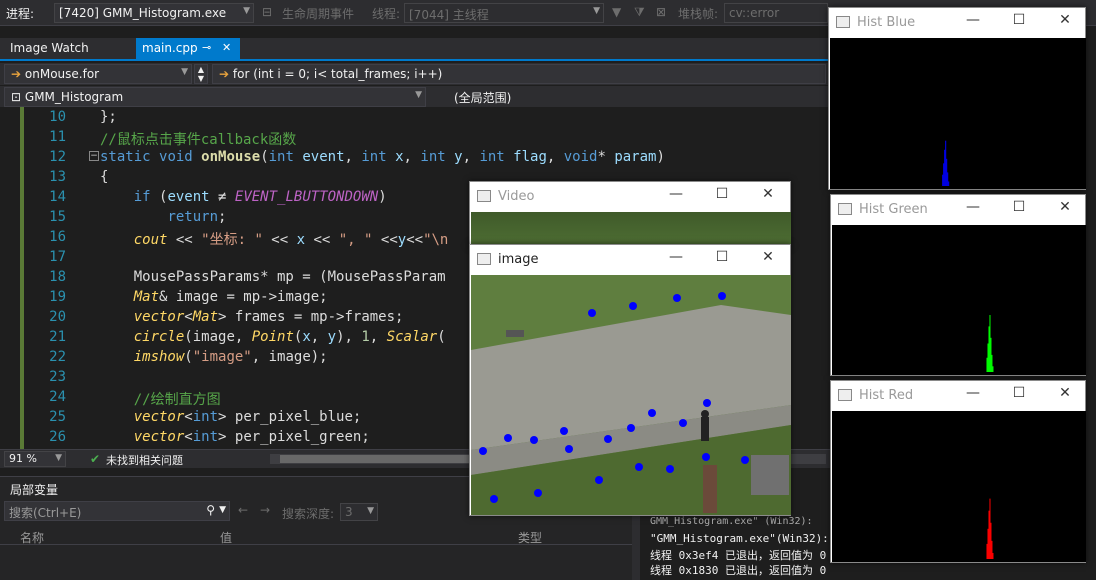 Image resolution: width=1096 pixels, height=580 pixels. I want to click on code-line: cout << "坐标: " << x << ", " <<y<<"\n, so click(274, 239).